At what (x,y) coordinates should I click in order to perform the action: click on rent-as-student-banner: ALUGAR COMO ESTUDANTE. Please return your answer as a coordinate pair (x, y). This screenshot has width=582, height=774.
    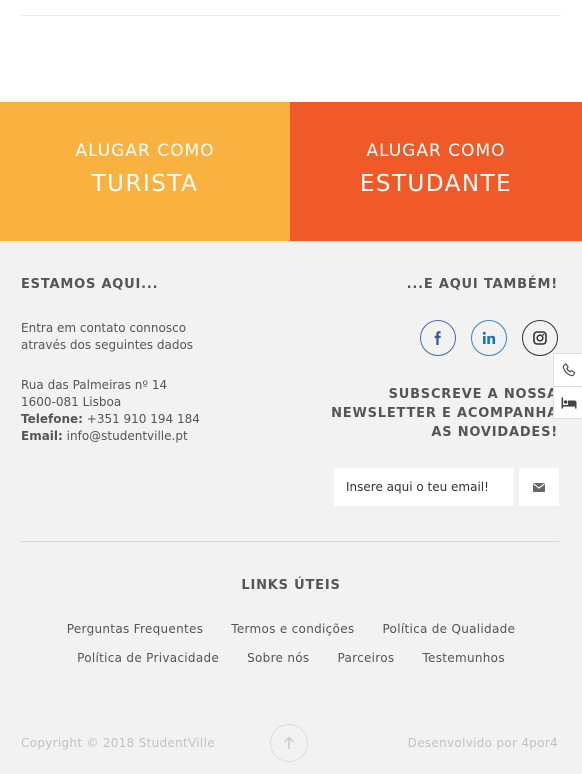
    Looking at the image, I should click on (436, 171).